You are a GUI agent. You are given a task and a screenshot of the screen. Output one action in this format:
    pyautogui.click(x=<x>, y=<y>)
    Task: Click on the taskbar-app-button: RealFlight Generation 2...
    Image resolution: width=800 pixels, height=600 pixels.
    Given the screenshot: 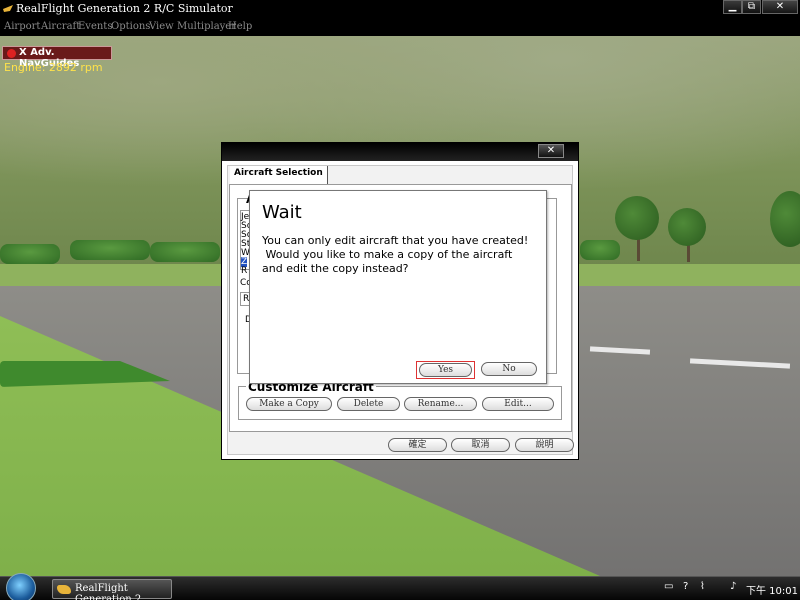 What is the action you would take?
    pyautogui.click(x=112, y=589)
    